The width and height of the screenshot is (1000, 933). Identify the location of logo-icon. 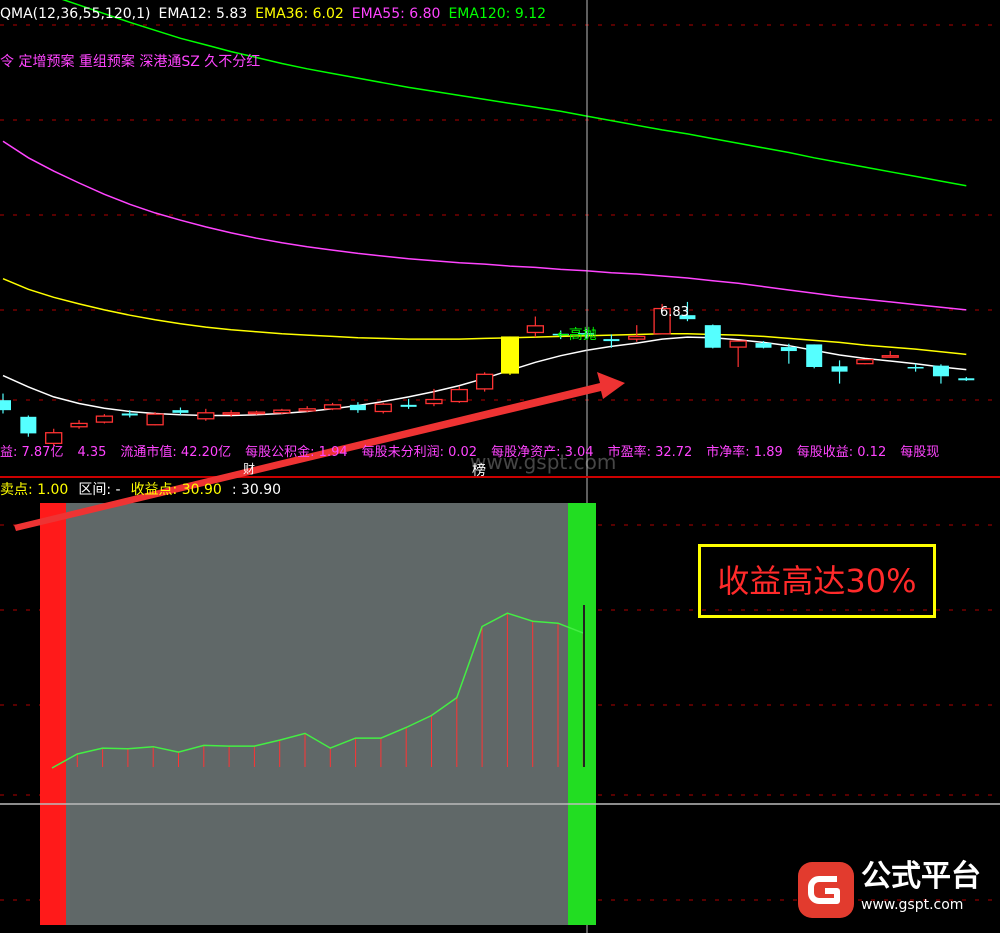
(826, 890).